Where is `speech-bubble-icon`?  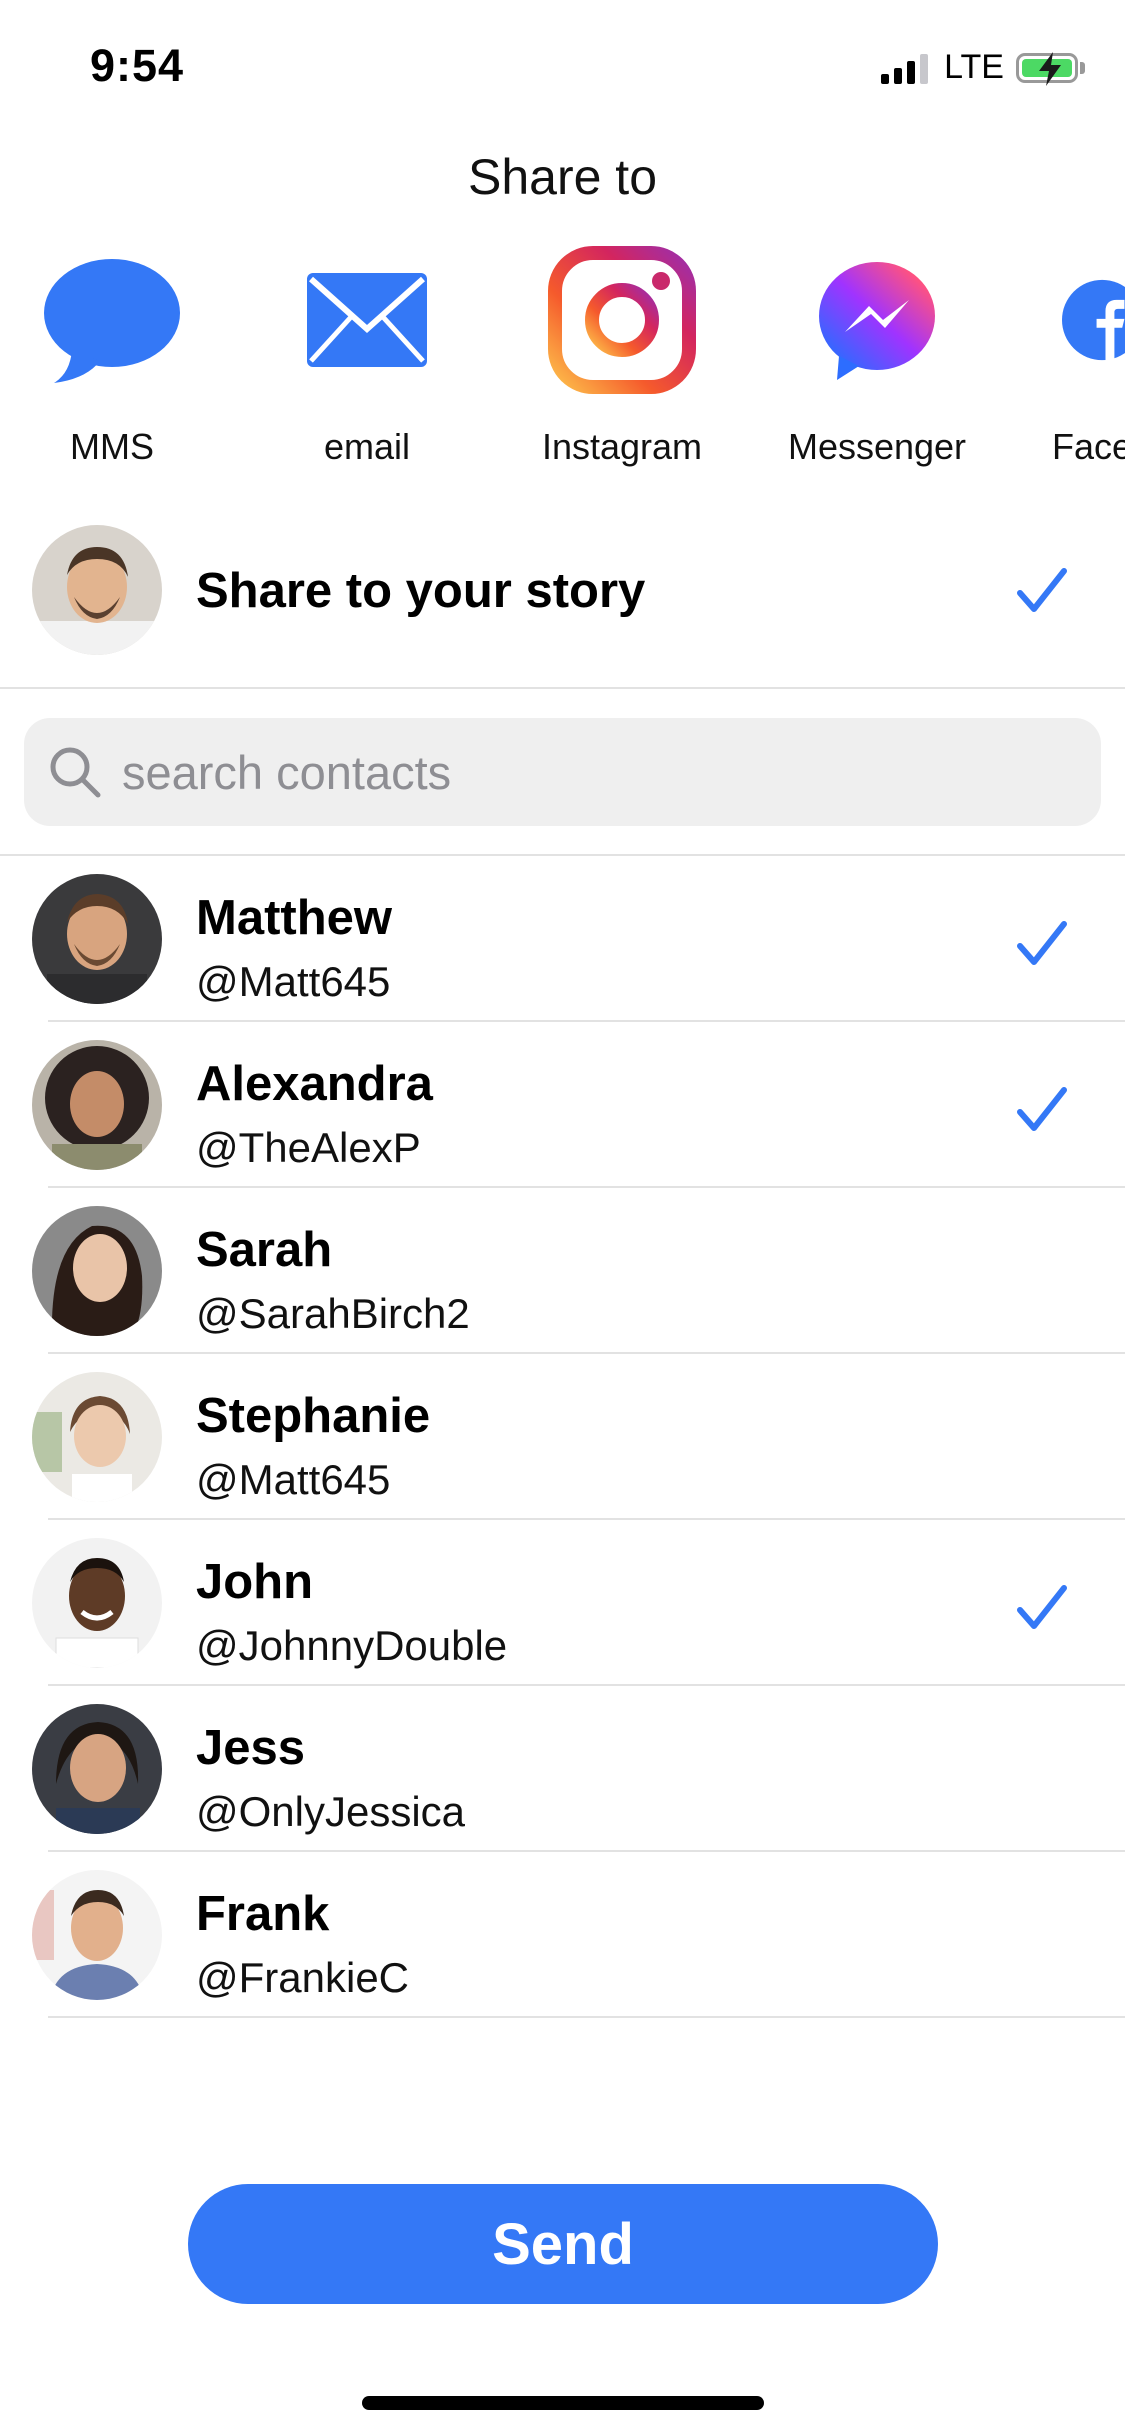 speech-bubble-icon is located at coordinates (112, 320).